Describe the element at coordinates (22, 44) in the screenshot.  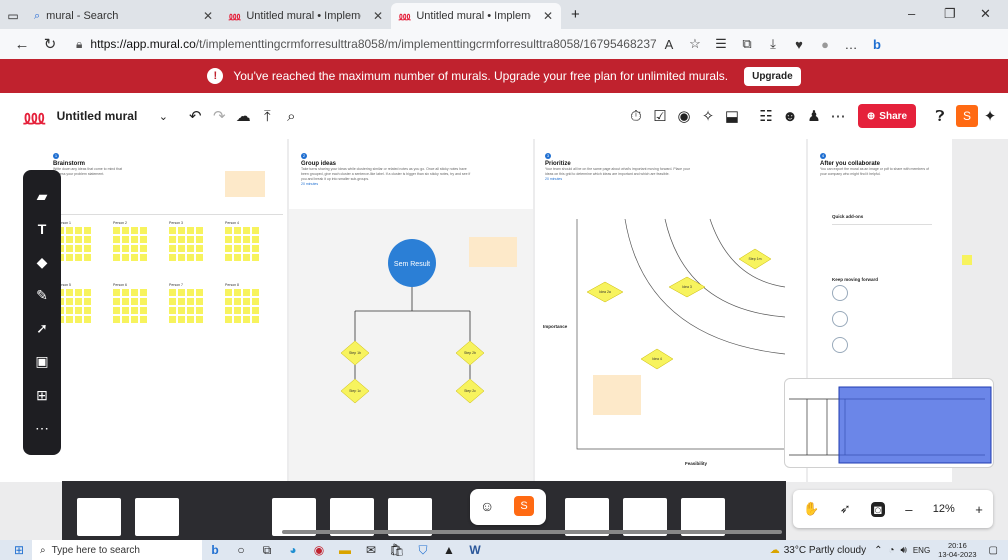
I see `back-arrow-icon: ←` at that location.